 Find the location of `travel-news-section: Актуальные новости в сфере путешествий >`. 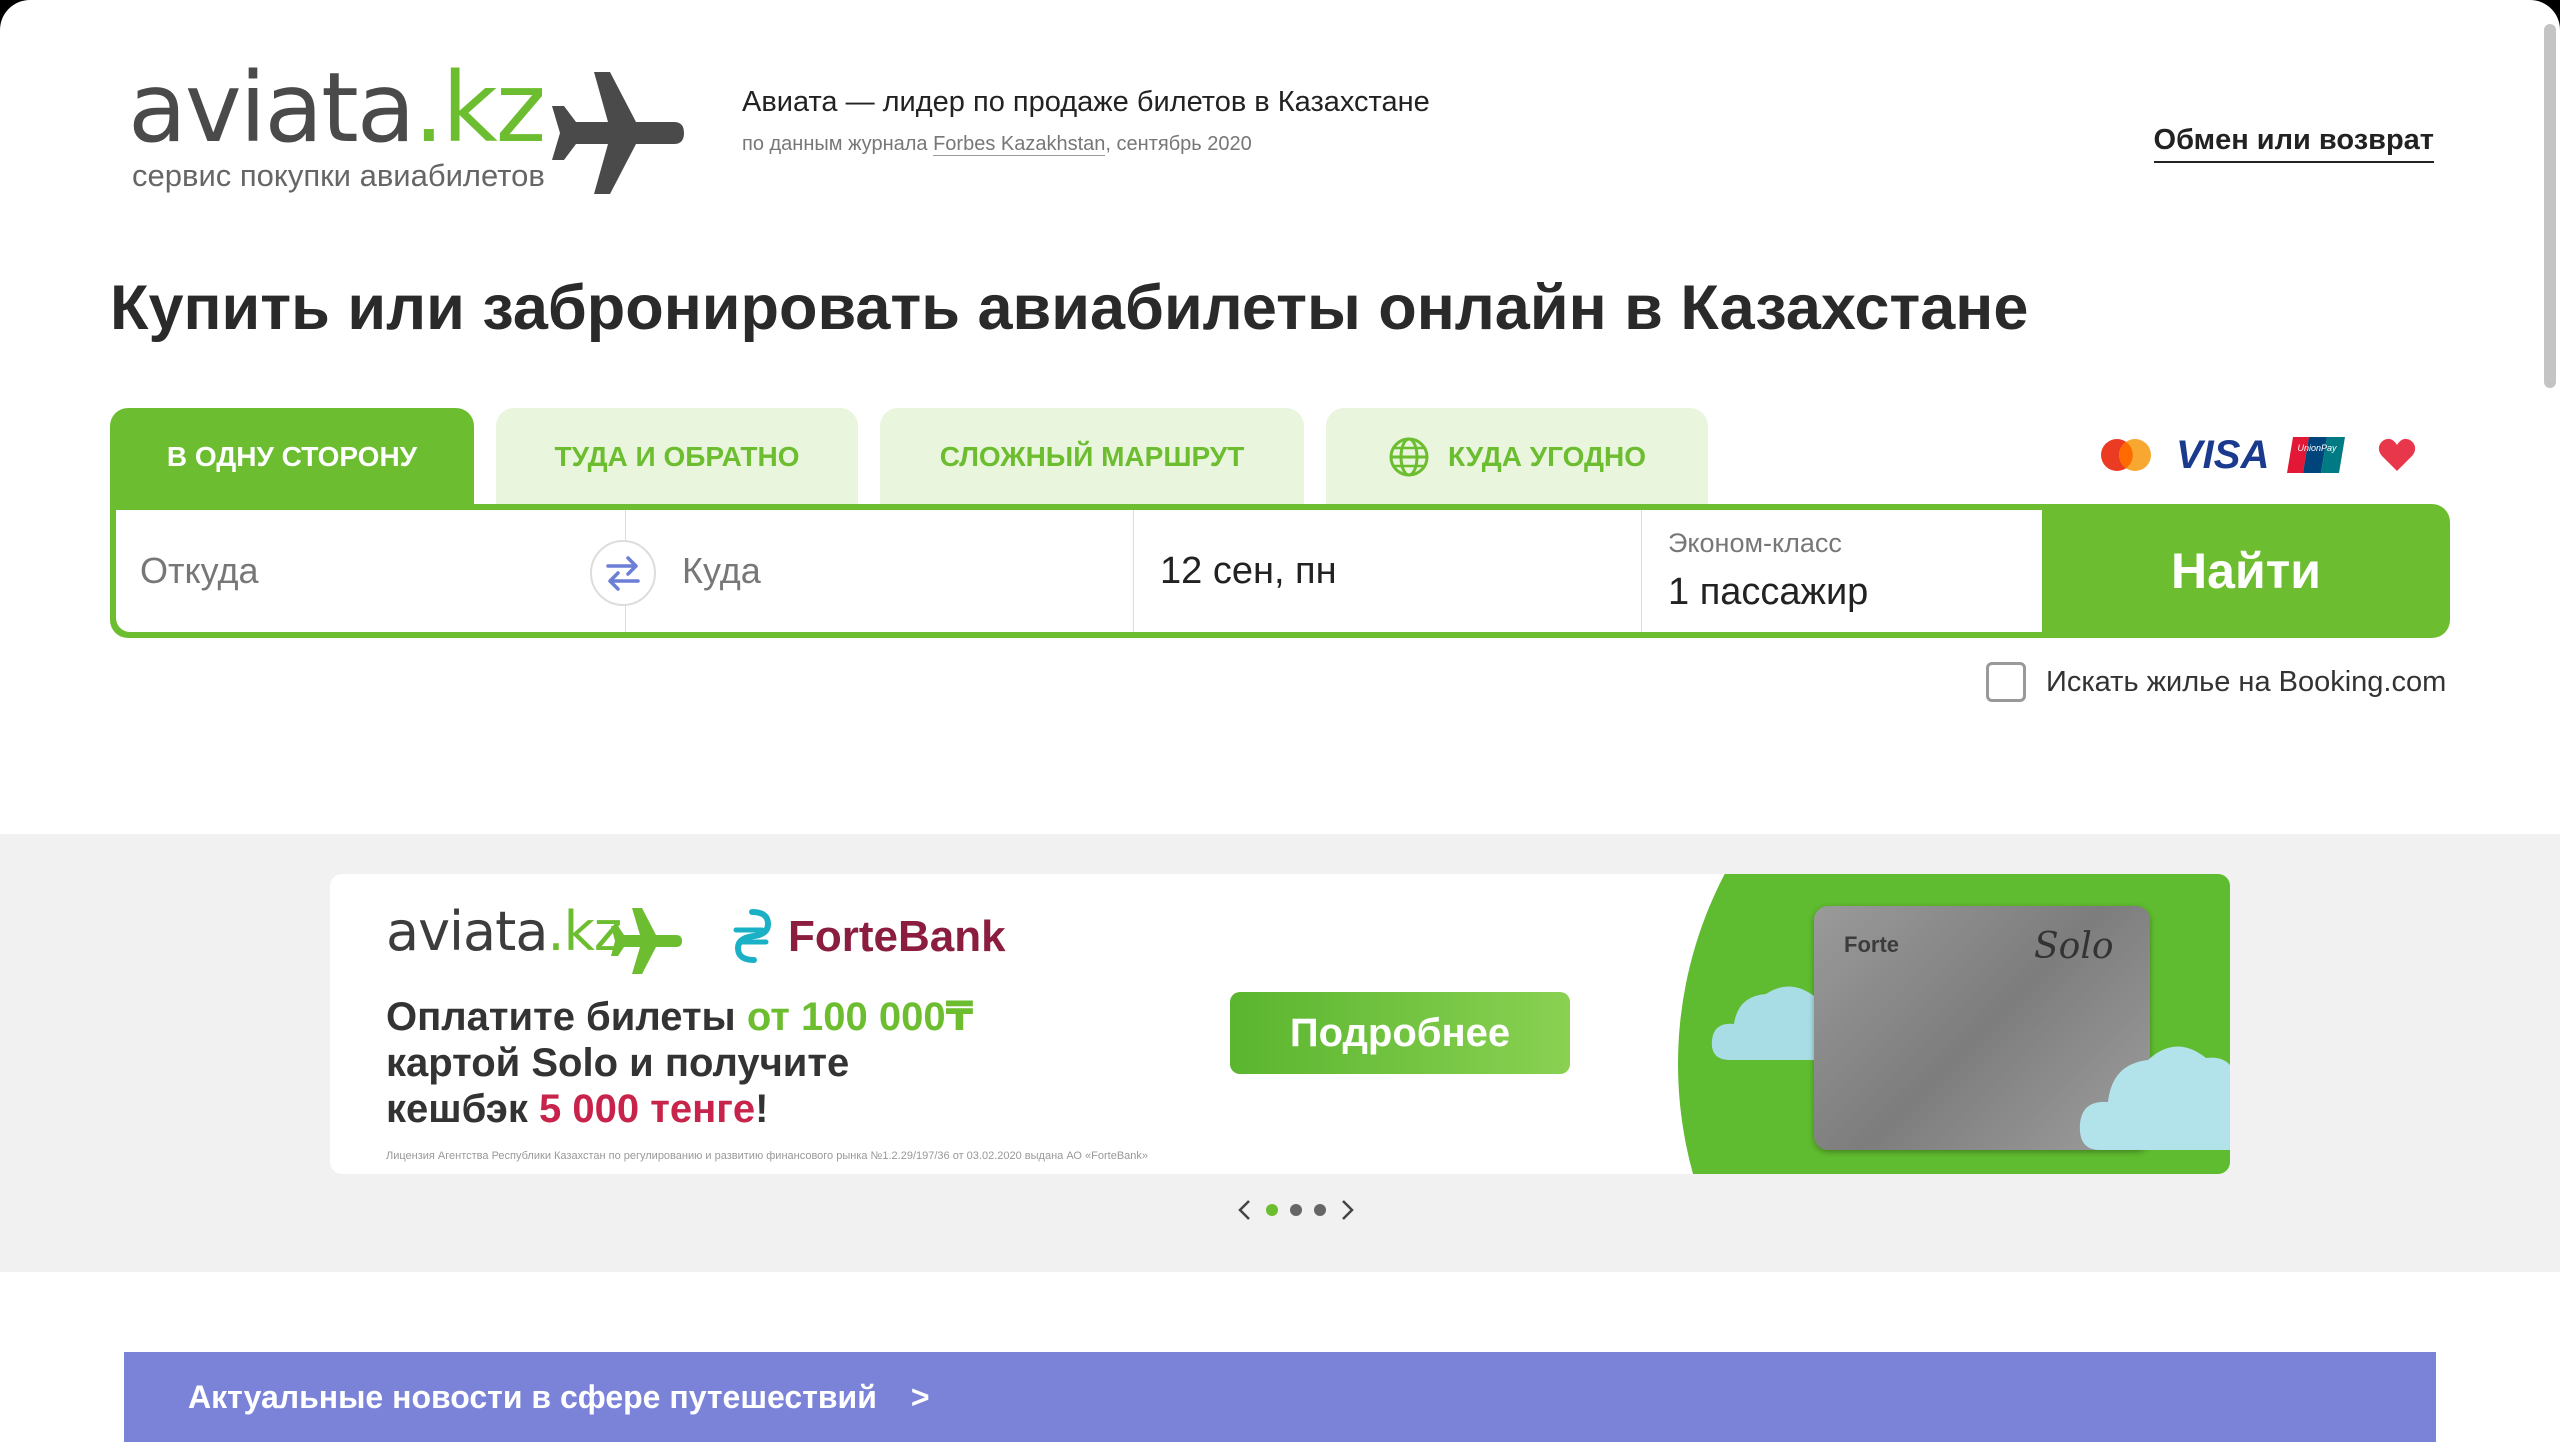

travel-news-section: Актуальные новости в сфере путешествий > is located at coordinates (1280, 1397).